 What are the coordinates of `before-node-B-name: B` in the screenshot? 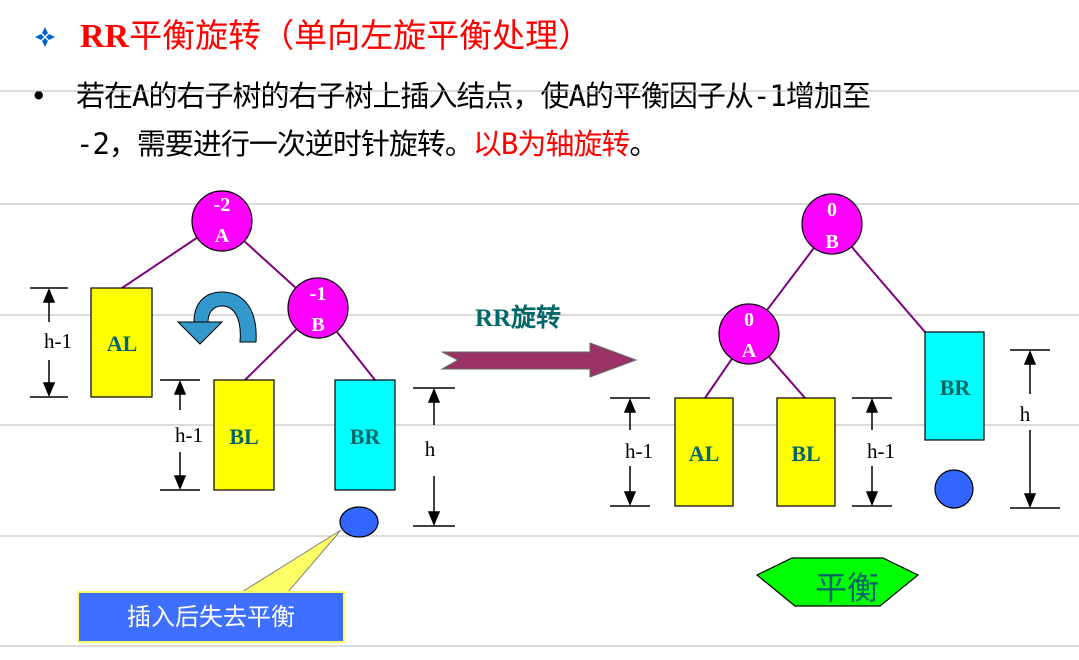 It's located at (317, 325).